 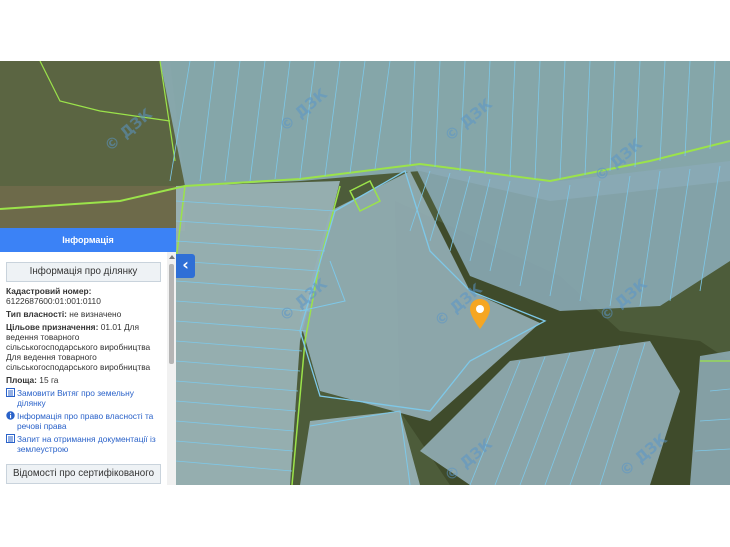 What do you see at coordinates (480, 314) in the screenshot?
I see `location-marker-icon` at bounding box center [480, 314].